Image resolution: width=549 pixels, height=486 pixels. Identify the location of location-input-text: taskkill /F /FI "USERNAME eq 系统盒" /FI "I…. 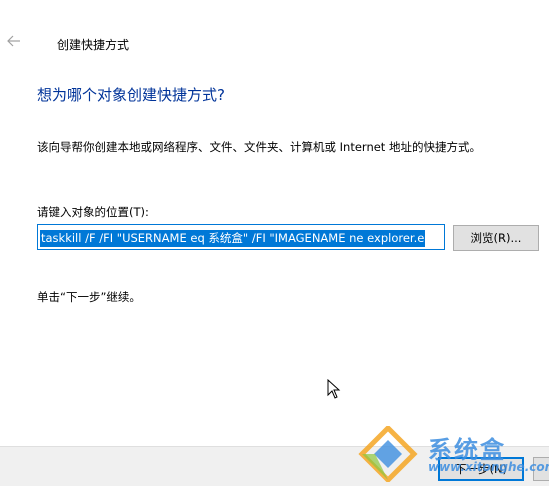
(233, 238).